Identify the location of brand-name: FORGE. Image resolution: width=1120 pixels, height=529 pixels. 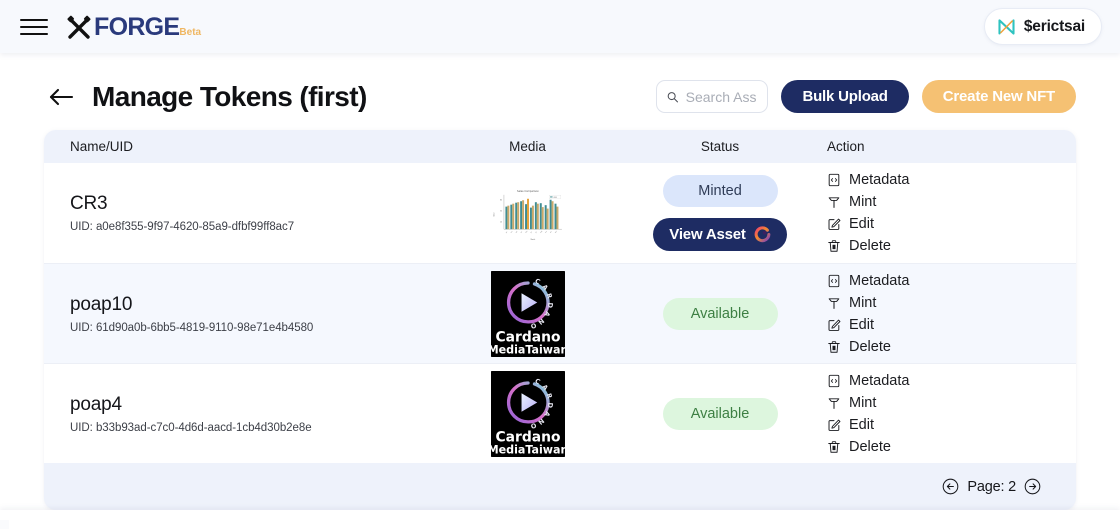
(137, 26).